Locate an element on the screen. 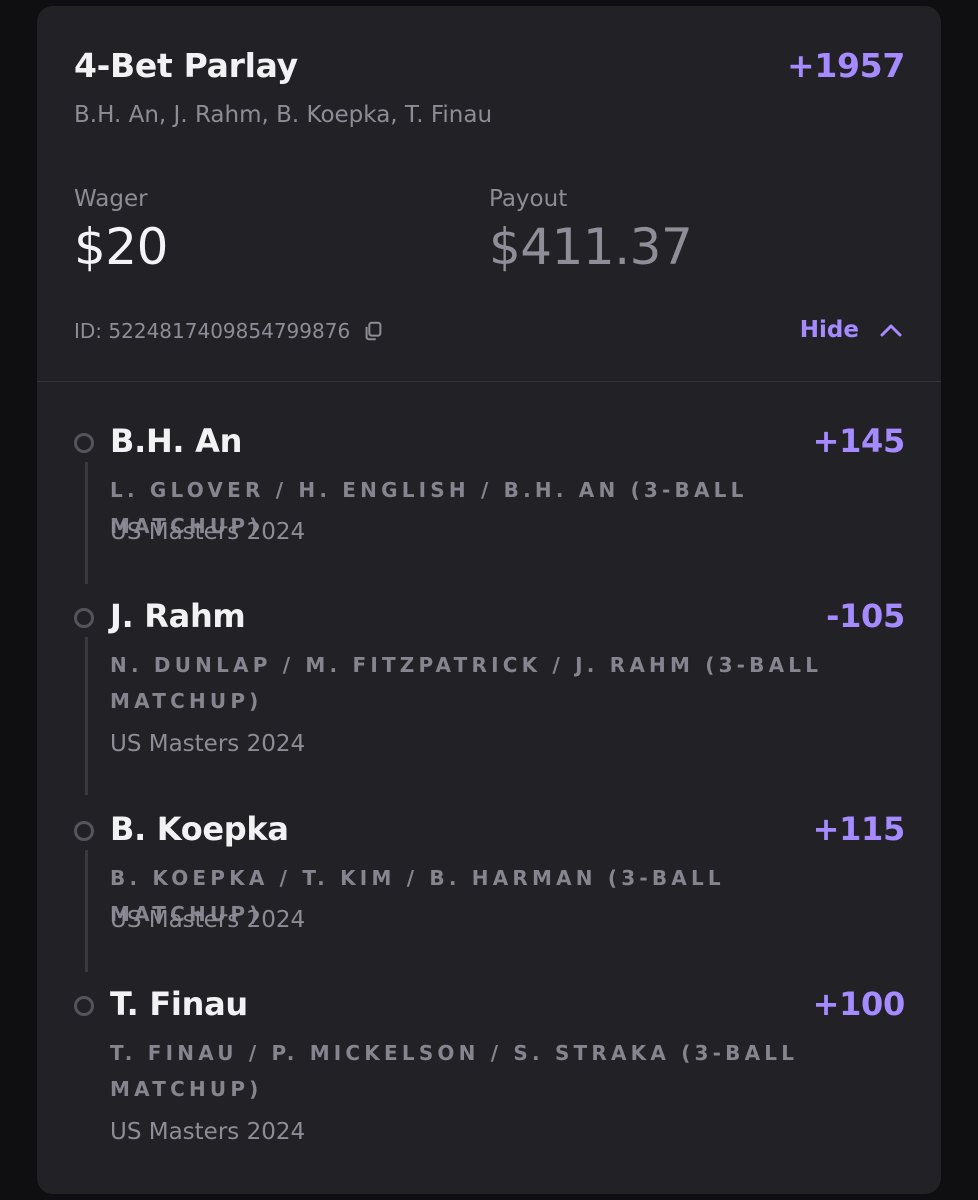 The width and height of the screenshot is (978, 1200). parlay-title: 4-Bet Parlay is located at coordinates (186, 65).